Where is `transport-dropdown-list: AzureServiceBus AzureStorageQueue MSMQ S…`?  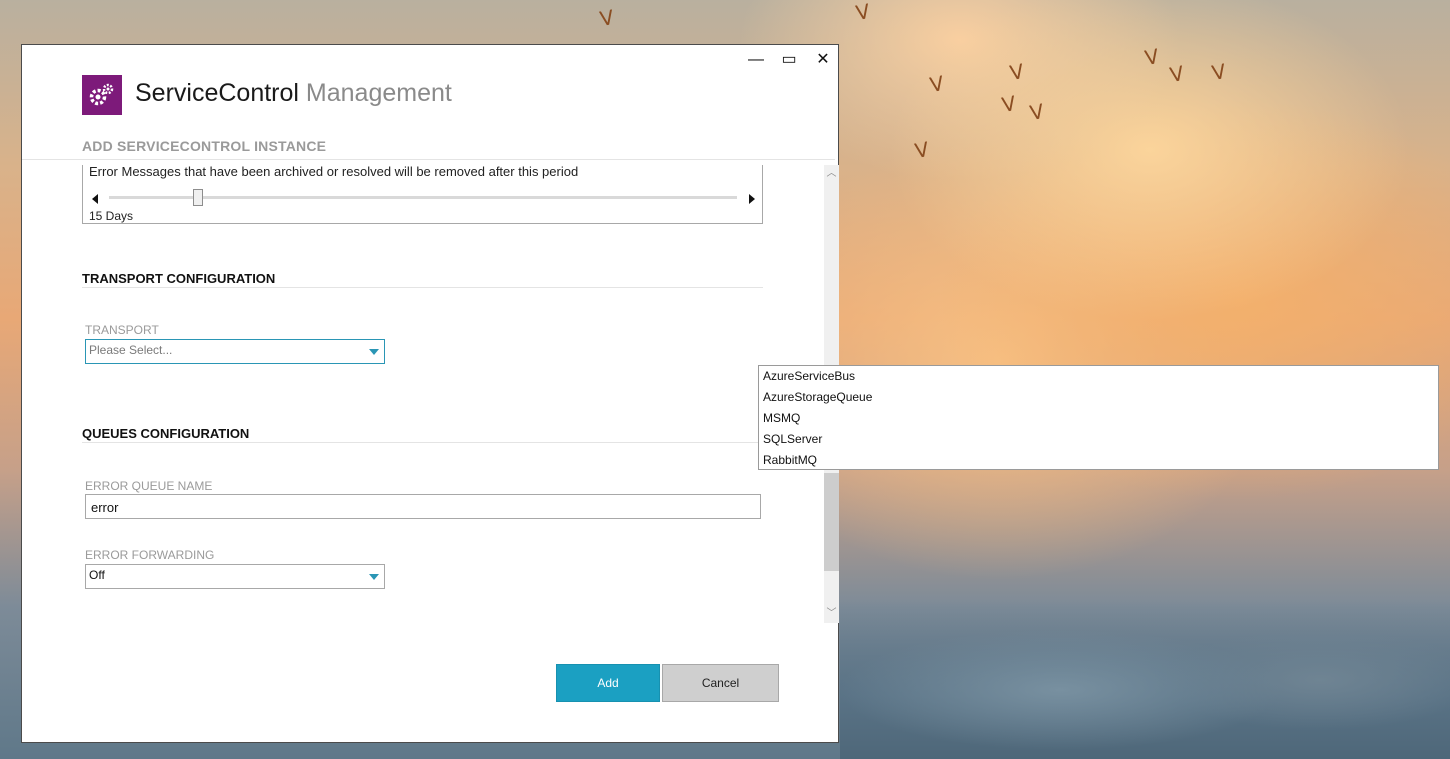 transport-dropdown-list: AzureServiceBus AzureStorageQueue MSMQ S… is located at coordinates (1098, 417).